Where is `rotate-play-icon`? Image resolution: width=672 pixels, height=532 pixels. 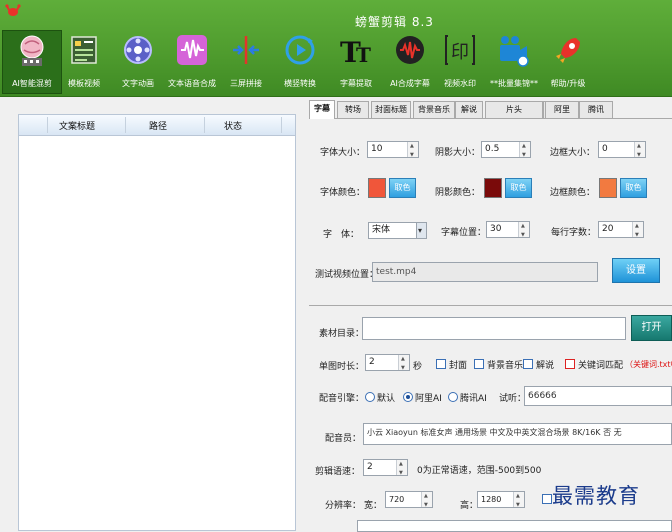 rotate-play-icon is located at coordinates (300, 50).